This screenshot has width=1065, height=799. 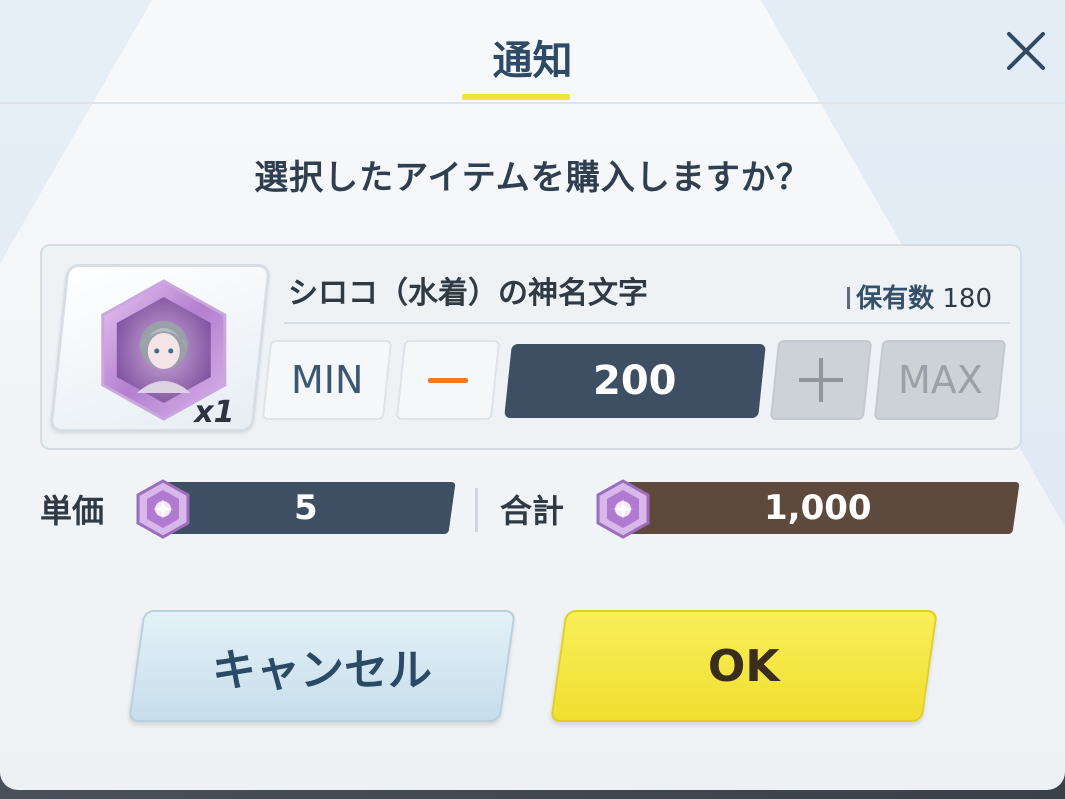 I want to click on ok-button-label: OK, so click(x=744, y=666).